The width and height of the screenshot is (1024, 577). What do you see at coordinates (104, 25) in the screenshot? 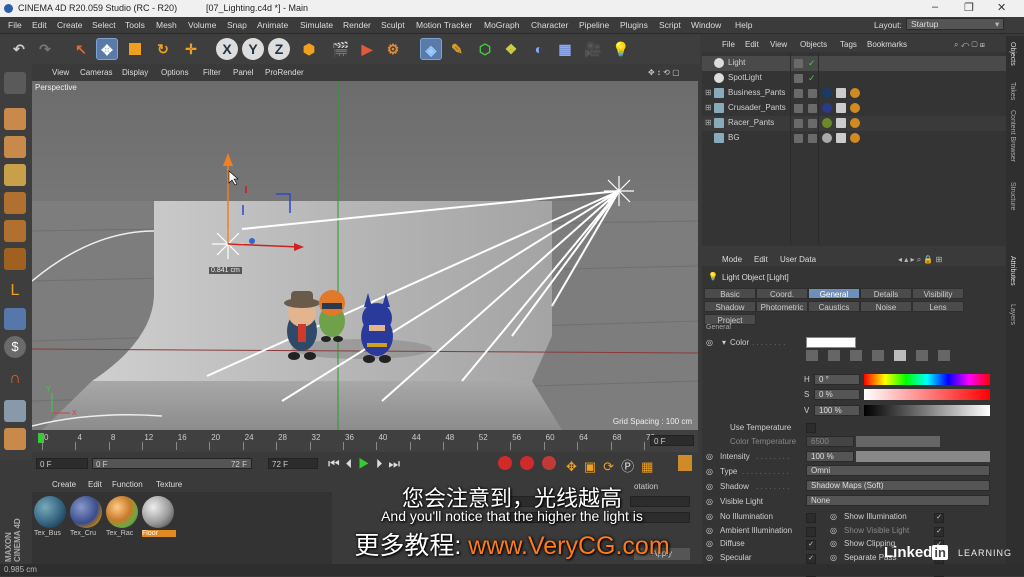
I see `menu-select: Select` at bounding box center [104, 25].